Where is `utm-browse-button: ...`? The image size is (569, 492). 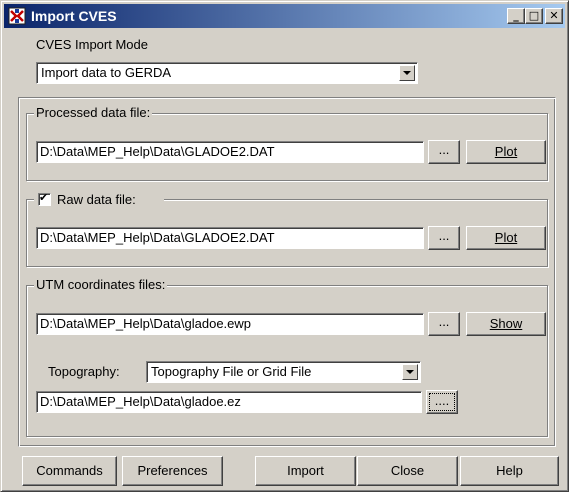
utm-browse-button: ... is located at coordinates (444, 324).